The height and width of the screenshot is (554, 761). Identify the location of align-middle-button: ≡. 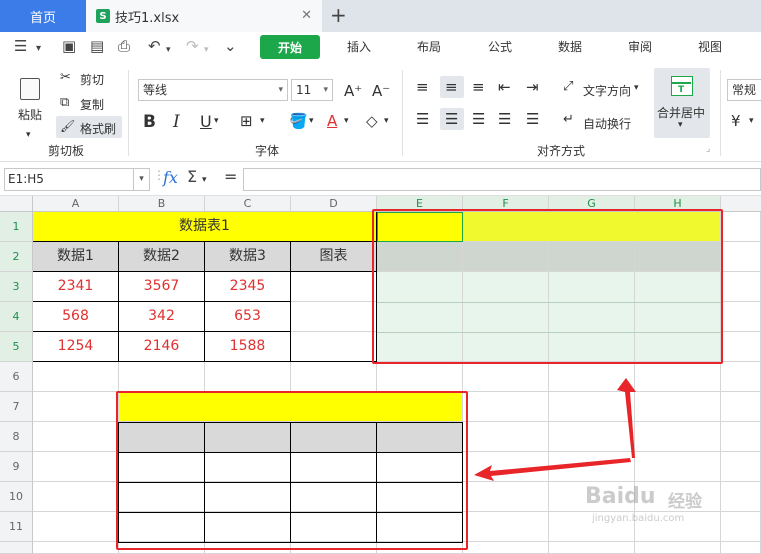
(452, 87).